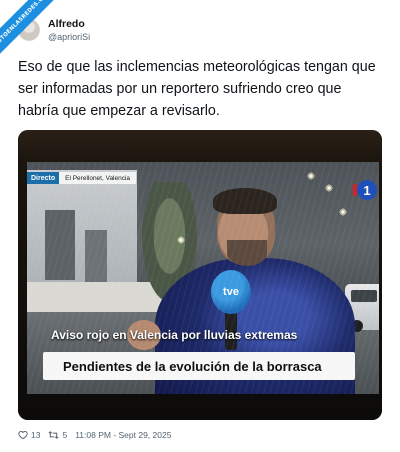 Image resolution: width=400 pixels, height=452 pixels. I want to click on like-stat: 13, so click(29, 435).